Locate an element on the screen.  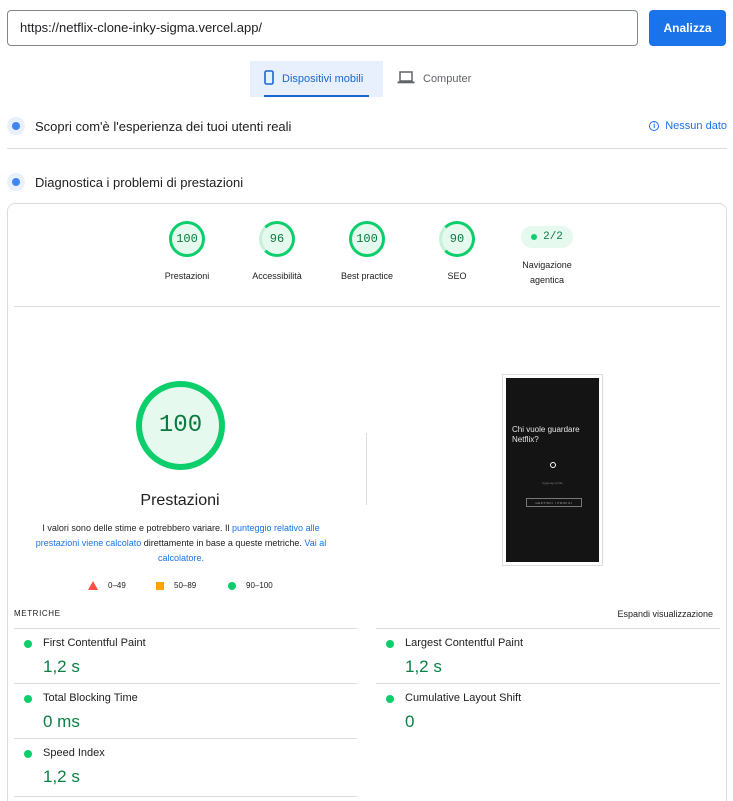
gauge-accessibility-label: Accessibilità is located at coordinates (277, 276).